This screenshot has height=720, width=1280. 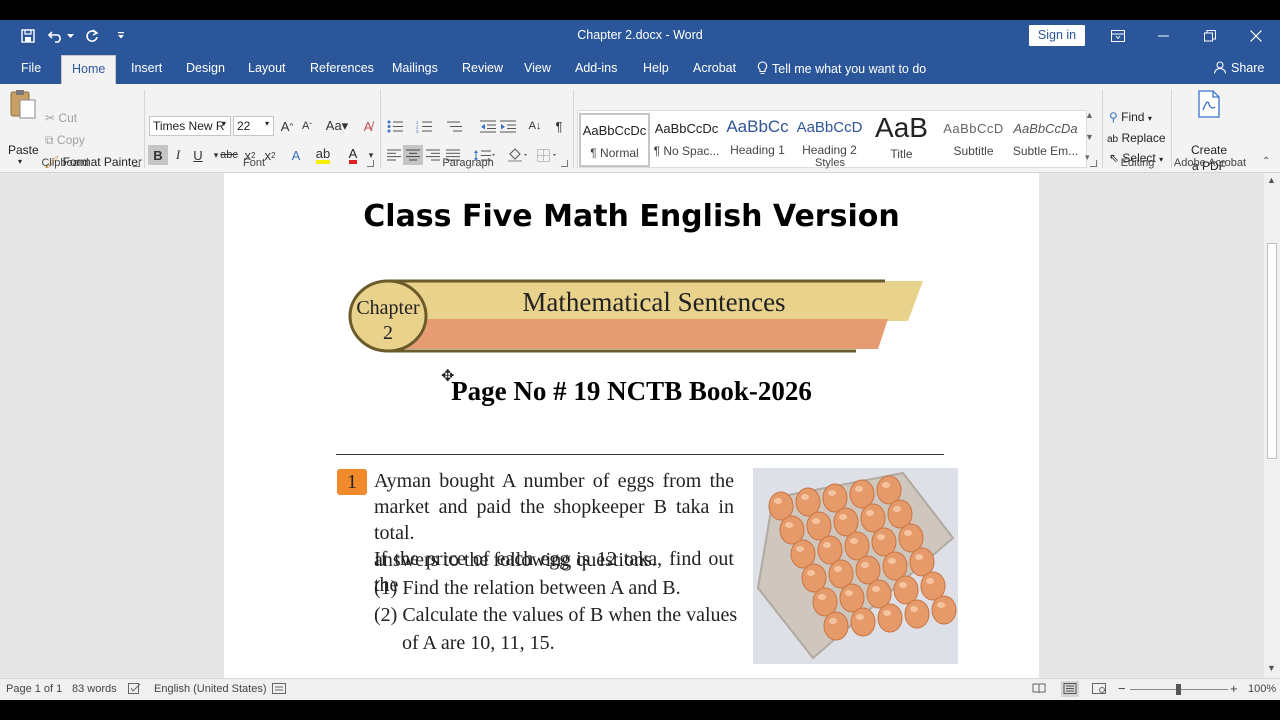 What do you see at coordinates (1271, 668) in the screenshot?
I see `scroll-down-icon: ▼` at bounding box center [1271, 668].